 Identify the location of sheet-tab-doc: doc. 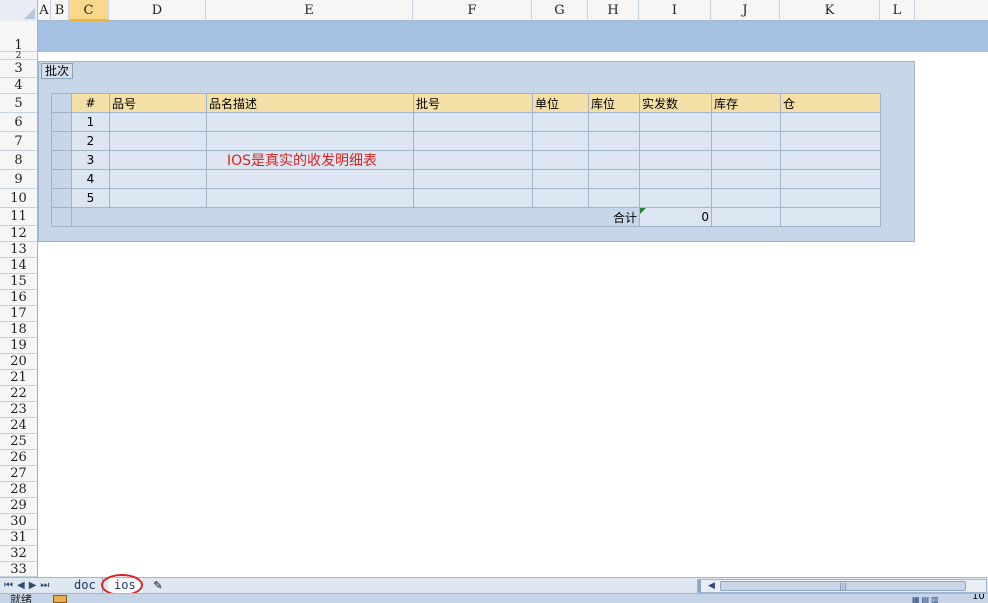
(85, 586).